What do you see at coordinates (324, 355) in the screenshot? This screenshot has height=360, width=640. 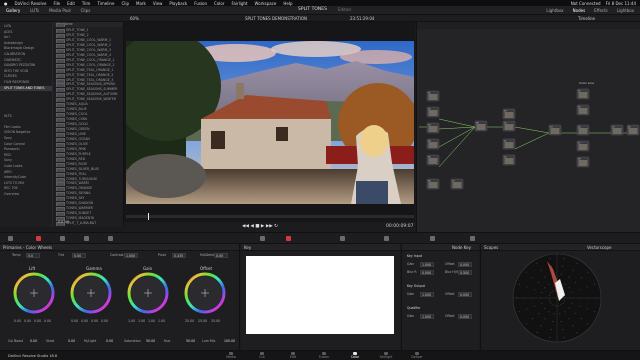 I see `page-tab-fusion: Fusion` at bounding box center [324, 355].